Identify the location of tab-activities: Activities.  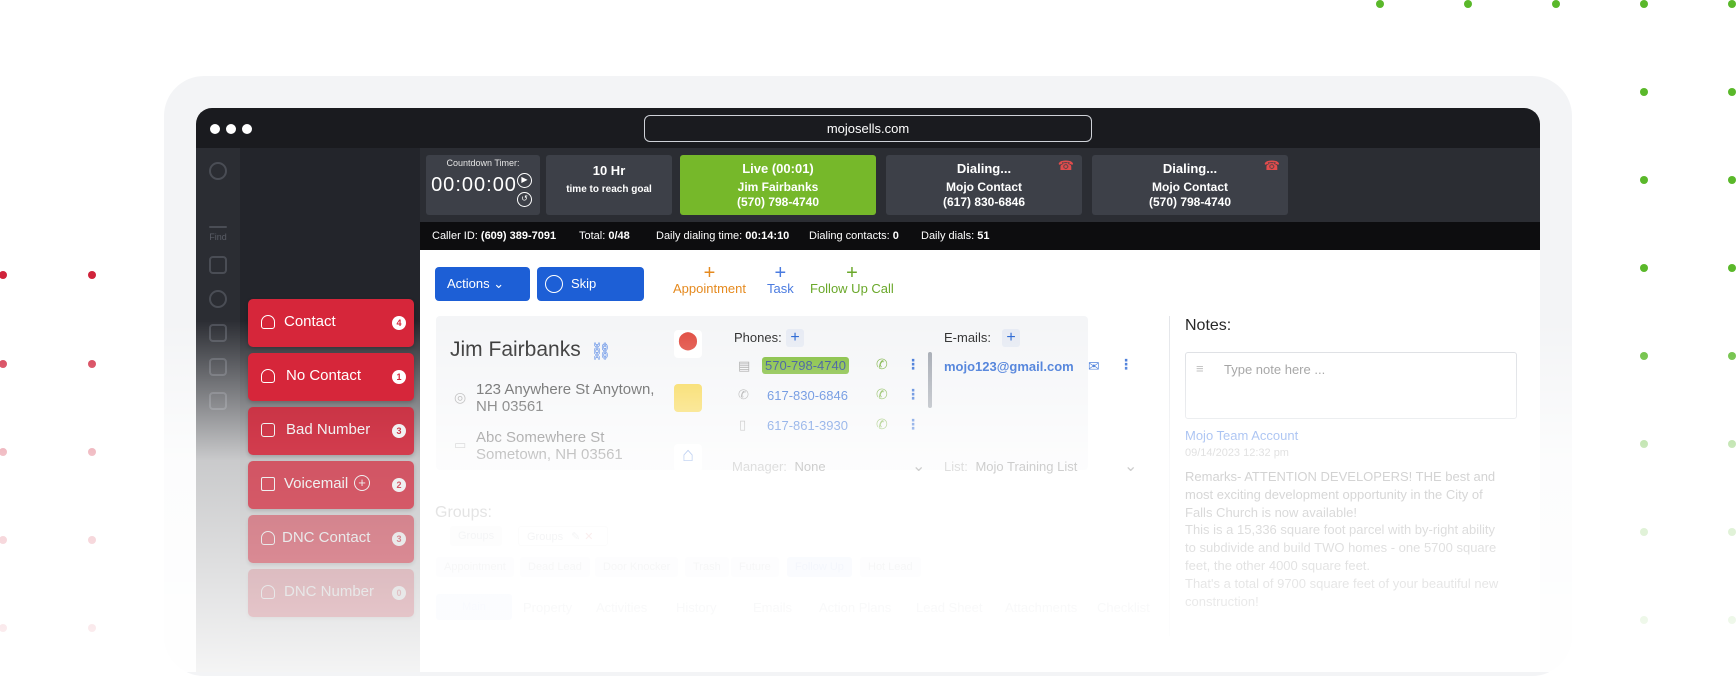
(621, 607).